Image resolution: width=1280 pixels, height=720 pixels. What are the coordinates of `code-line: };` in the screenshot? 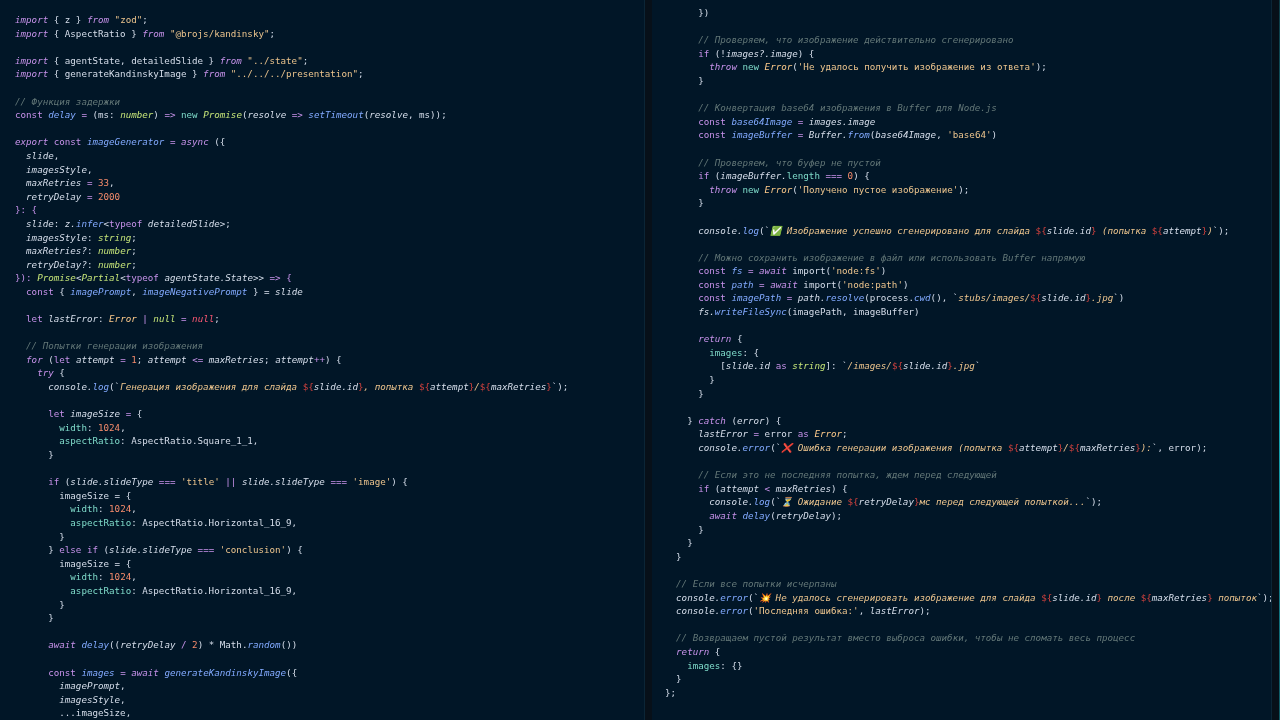 It's located at (671, 692).